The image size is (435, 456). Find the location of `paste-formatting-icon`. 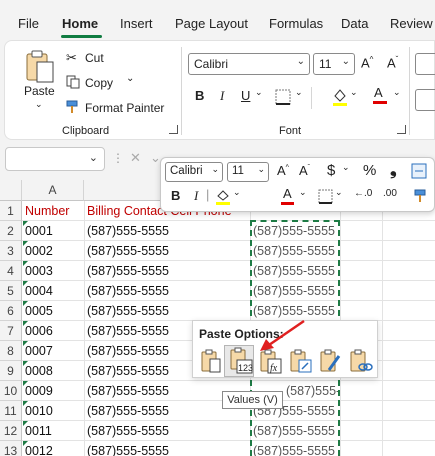

paste-formatting-icon is located at coordinates (330, 361).